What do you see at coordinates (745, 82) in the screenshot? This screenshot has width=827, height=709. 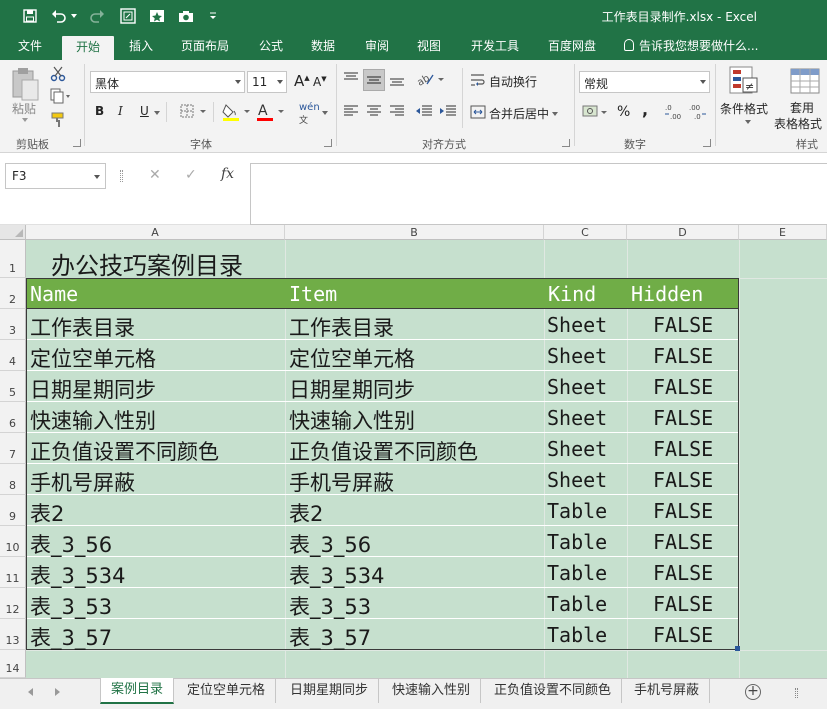 I see `conditional-formatting-icon: ≠` at bounding box center [745, 82].